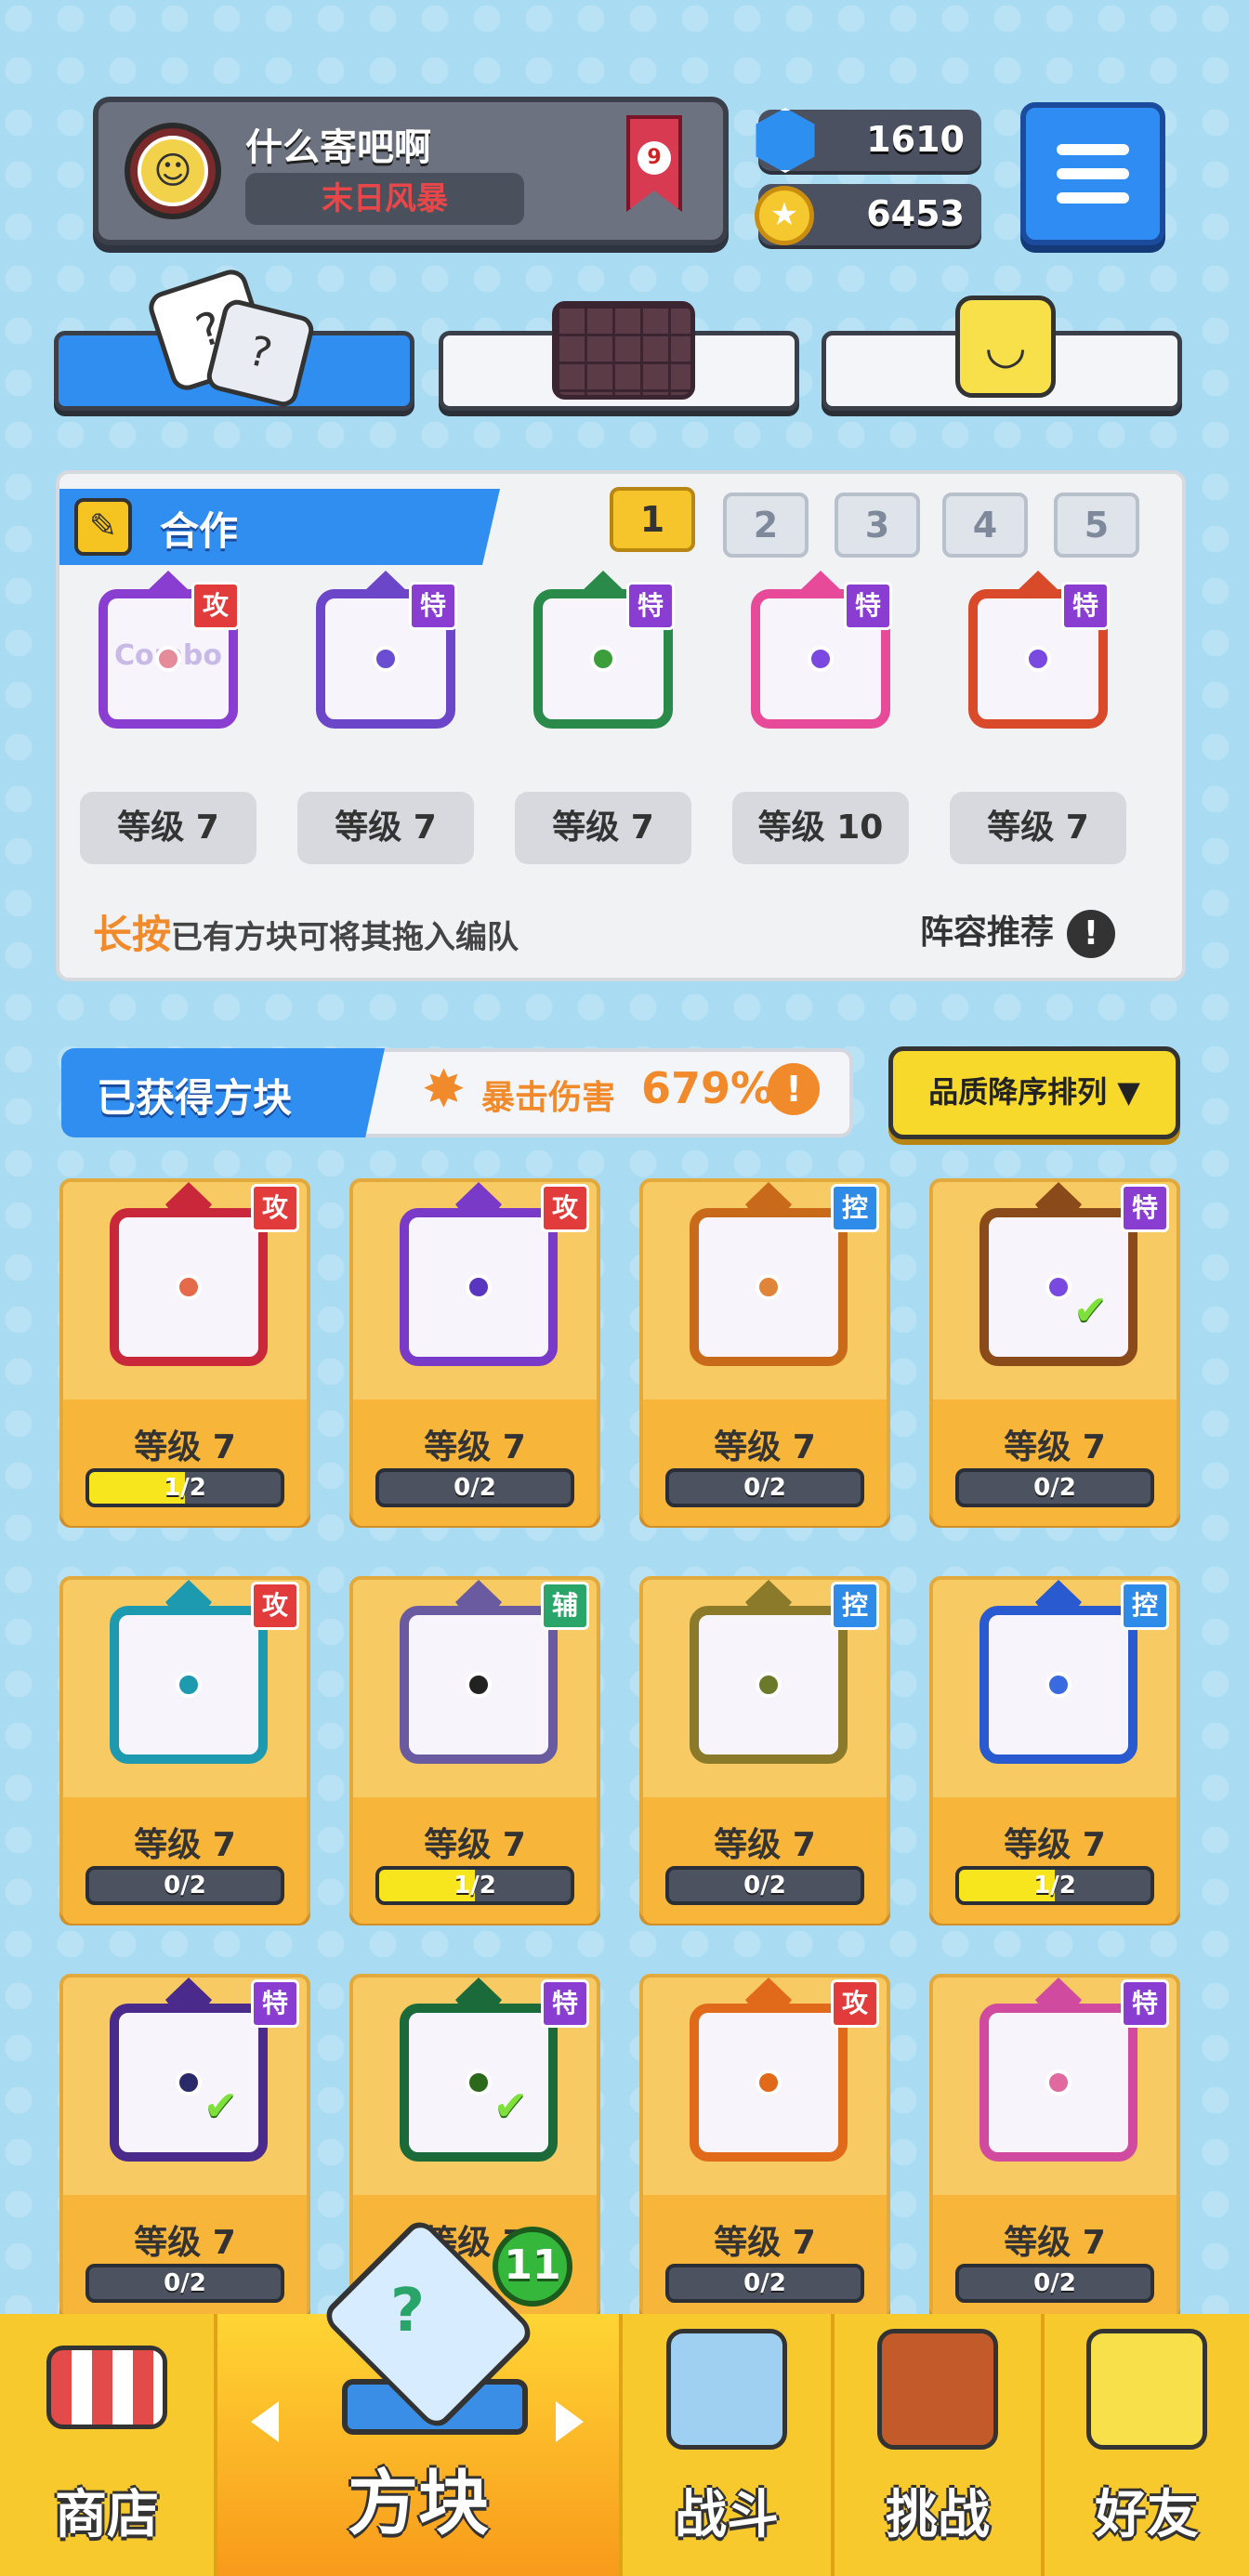 Image resolution: width=1249 pixels, height=2576 pixels. What do you see at coordinates (602, 663) in the screenshot?
I see `team-slot-3: 特` at bounding box center [602, 663].